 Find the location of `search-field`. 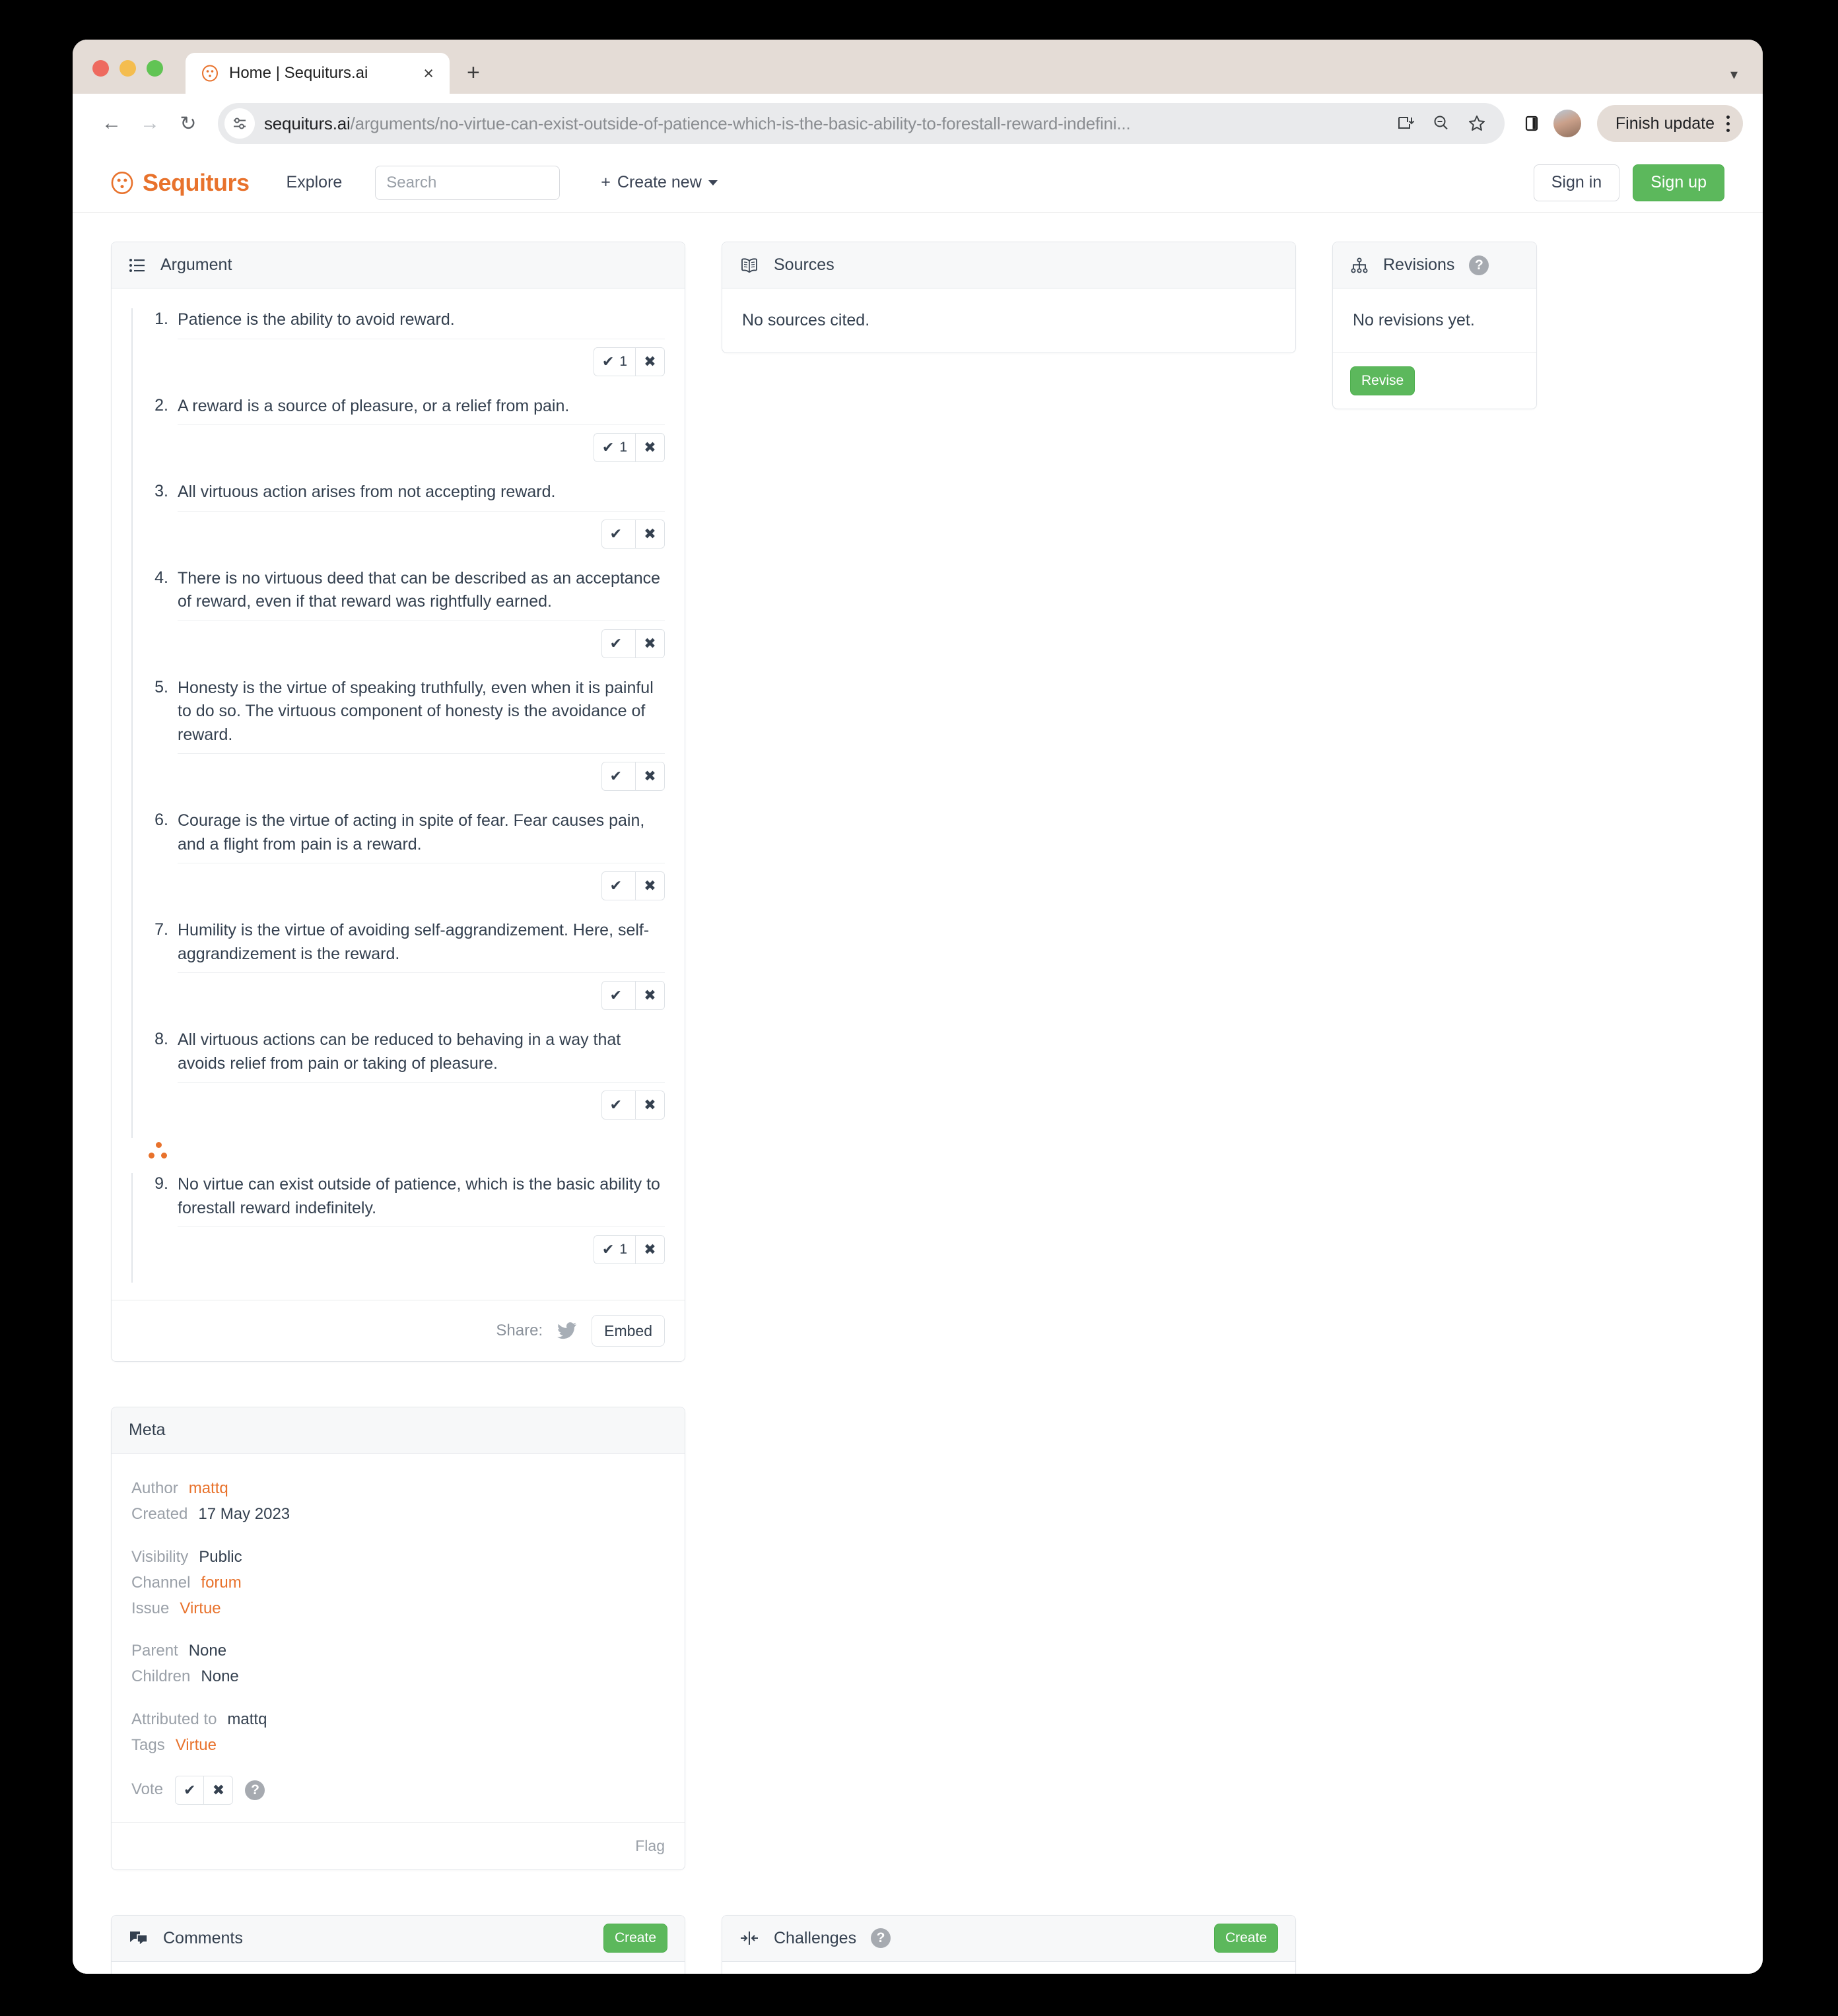

search-field is located at coordinates (468, 182).